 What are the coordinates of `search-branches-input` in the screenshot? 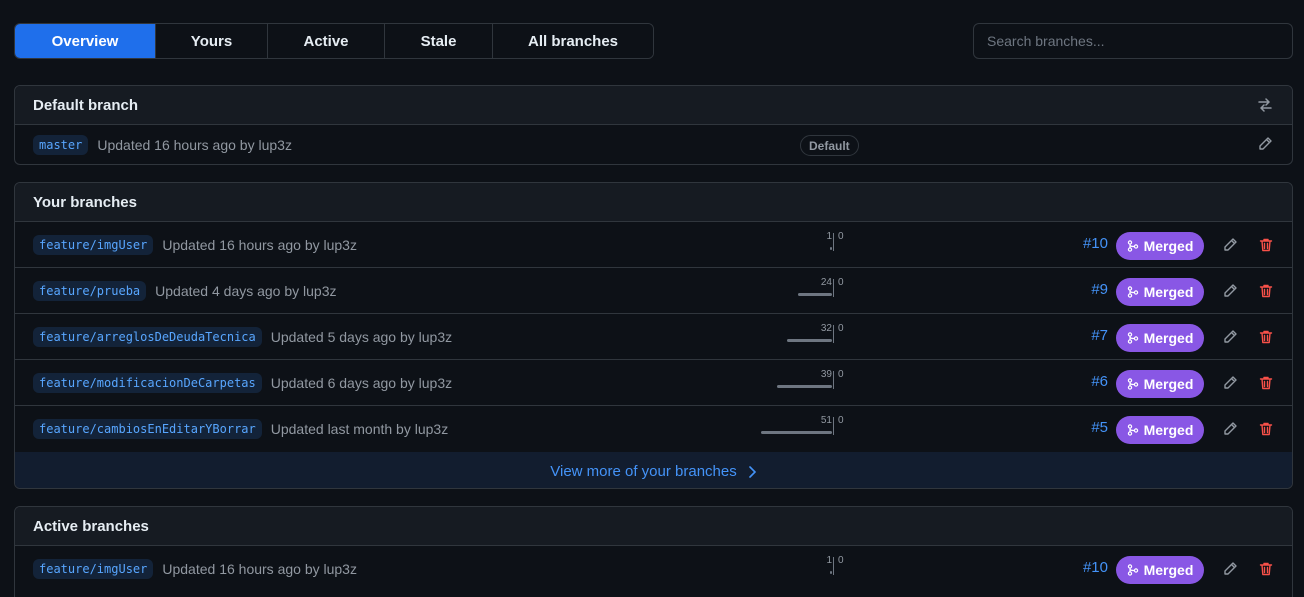 It's located at (1133, 41).